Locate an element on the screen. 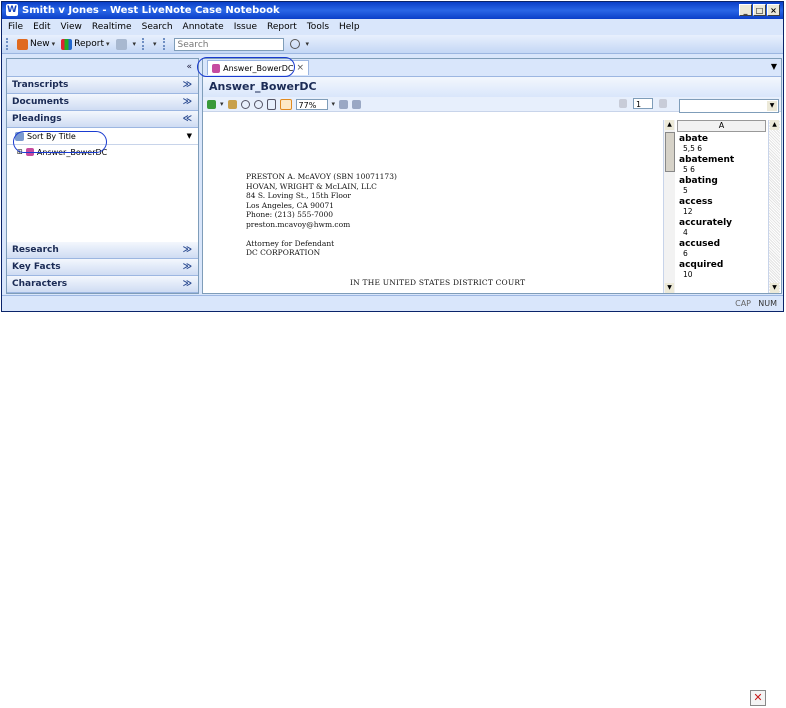 The height and width of the screenshot is (708, 786). scroll-thumb is located at coordinates (670, 152).